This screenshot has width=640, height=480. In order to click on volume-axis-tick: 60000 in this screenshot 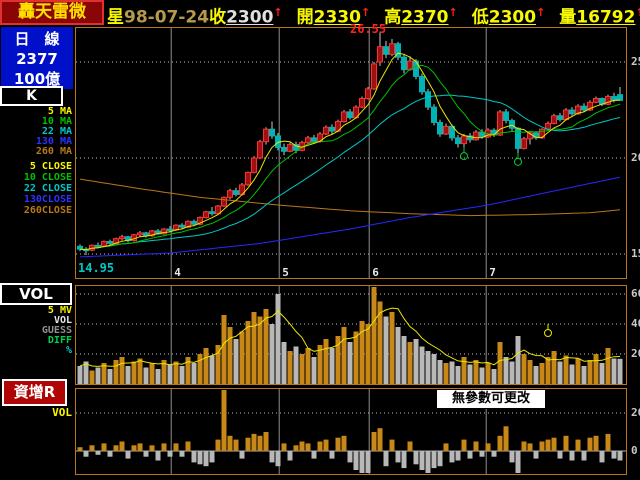, I will do `click(635, 293)`.